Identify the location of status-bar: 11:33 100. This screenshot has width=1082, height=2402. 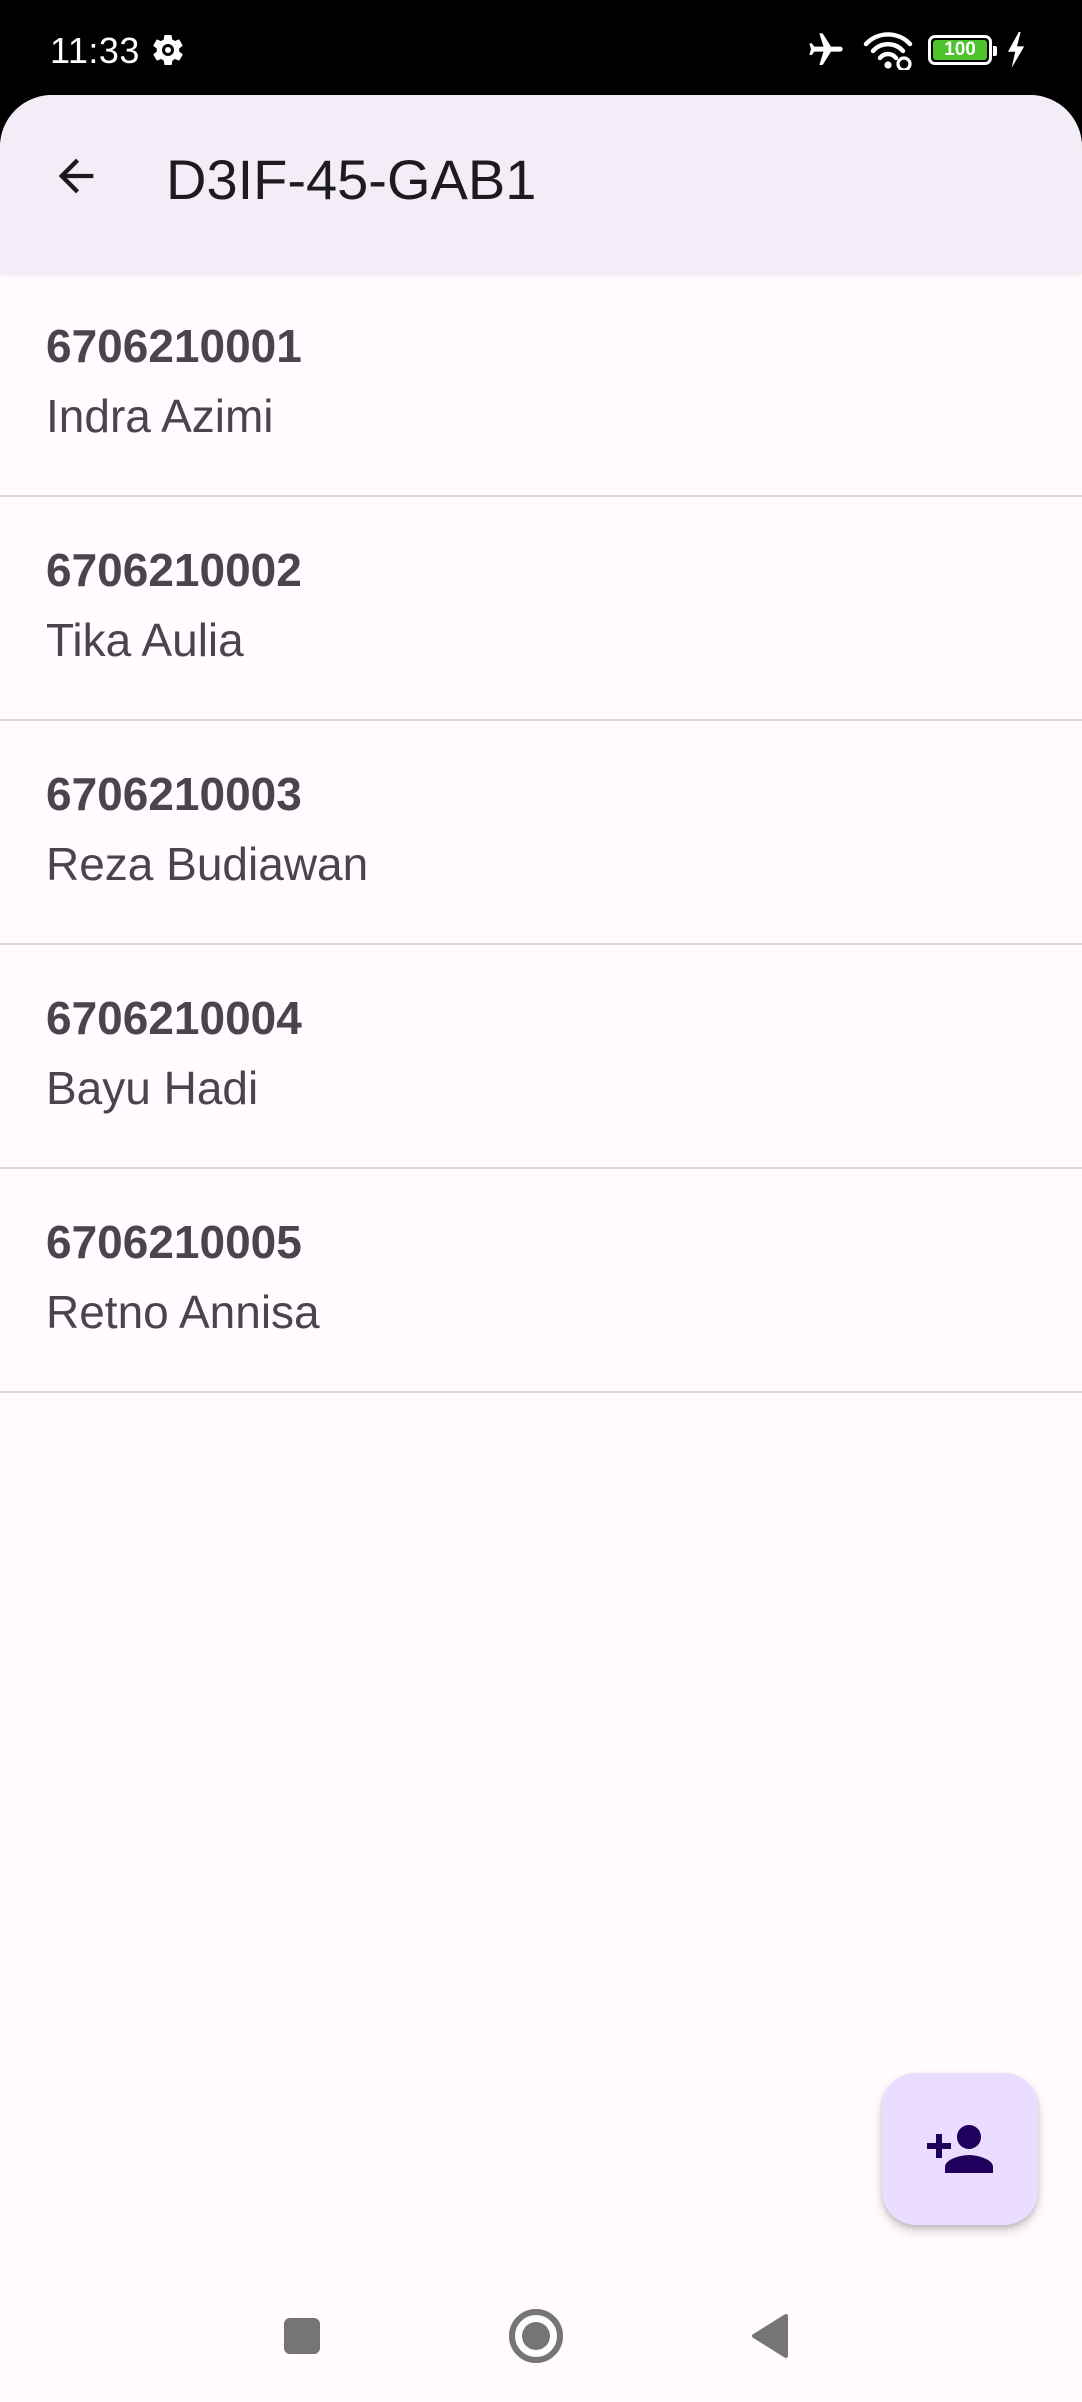
(541, 49).